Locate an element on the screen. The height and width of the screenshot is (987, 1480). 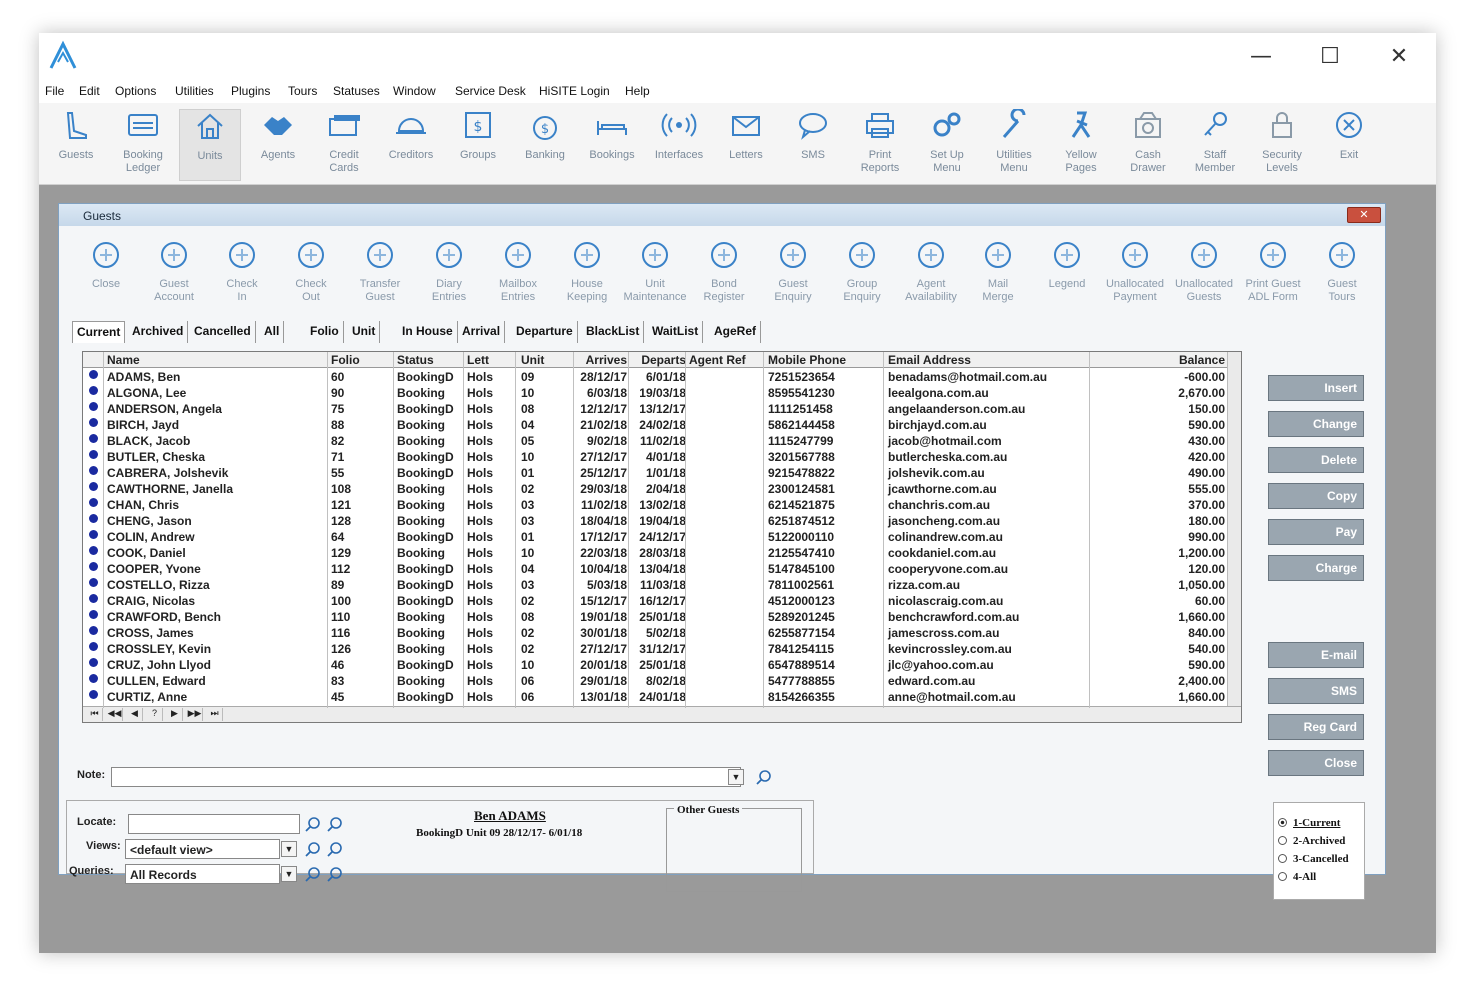
tab-current: Current is located at coordinates (99, 332).